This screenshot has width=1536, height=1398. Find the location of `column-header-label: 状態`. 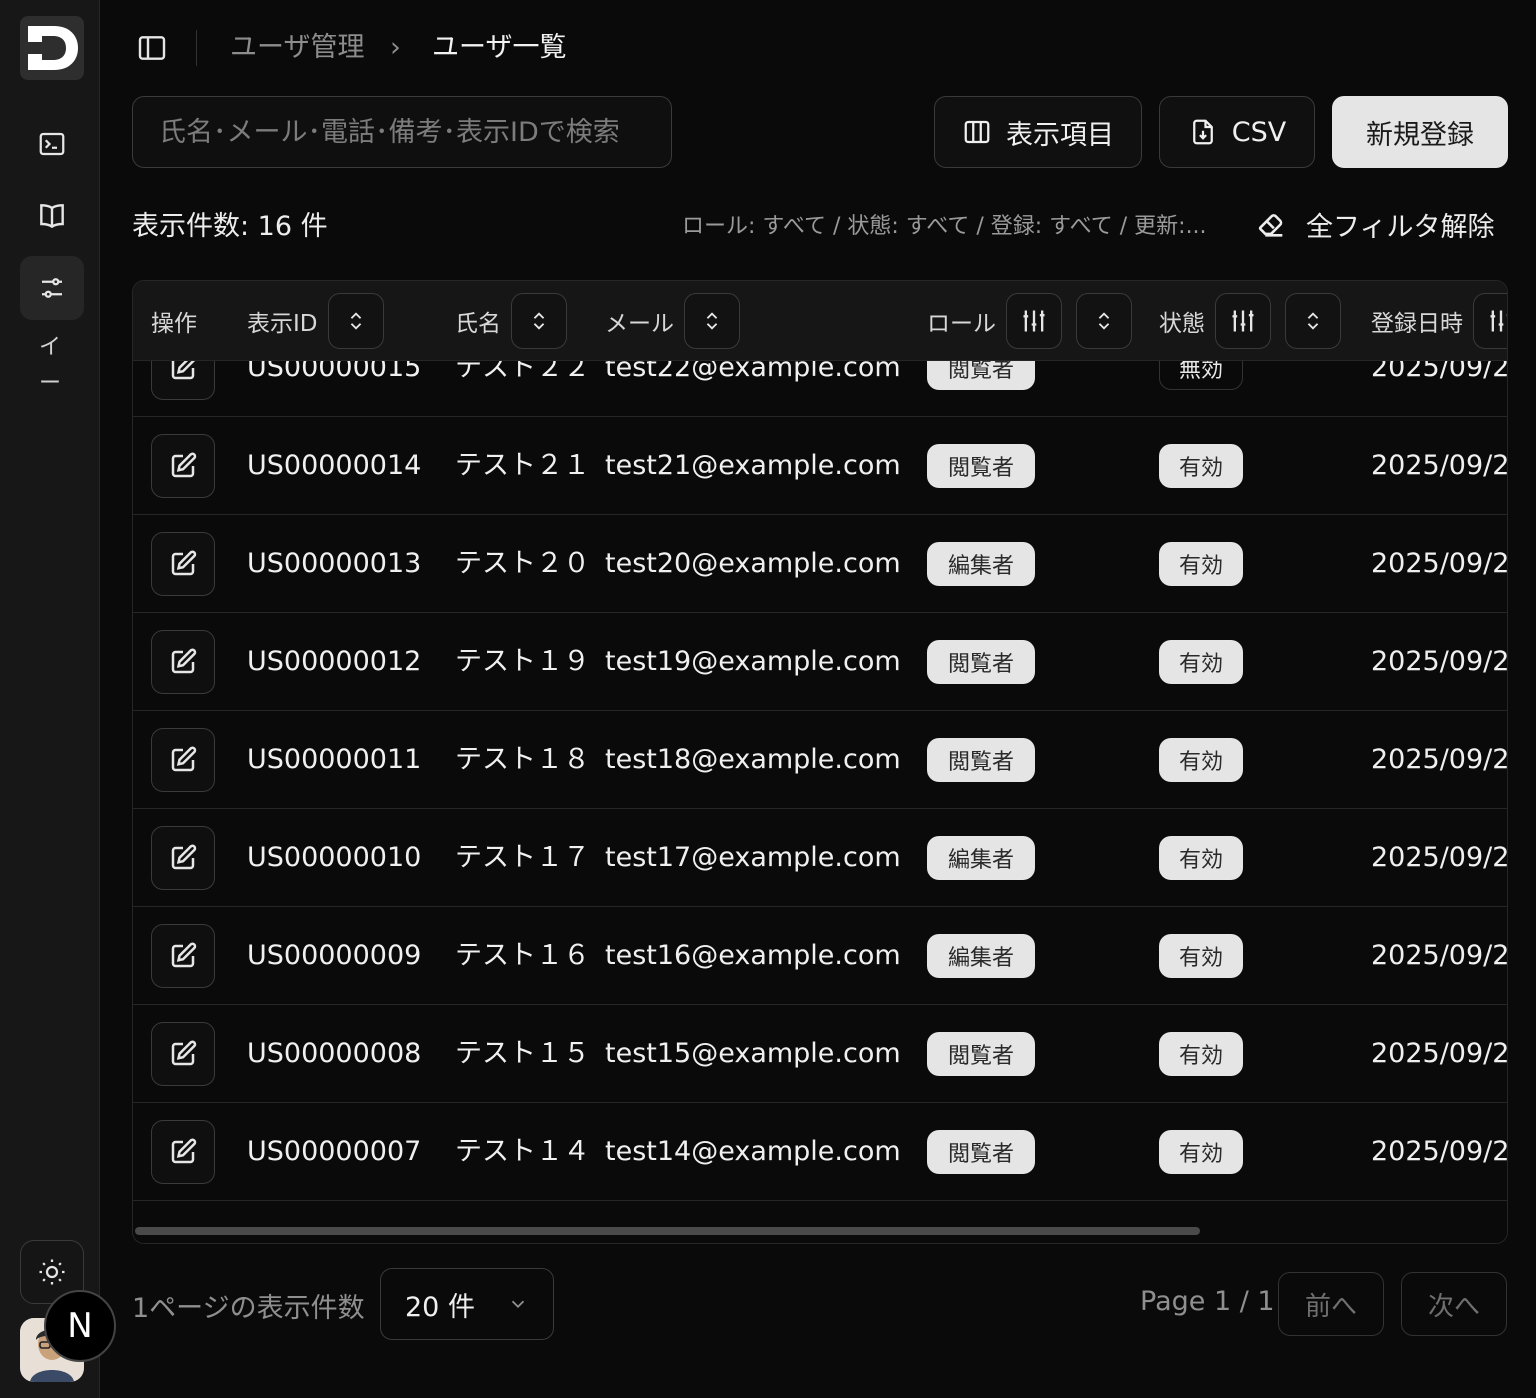

column-header-label: 状態 is located at coordinates (1182, 324).